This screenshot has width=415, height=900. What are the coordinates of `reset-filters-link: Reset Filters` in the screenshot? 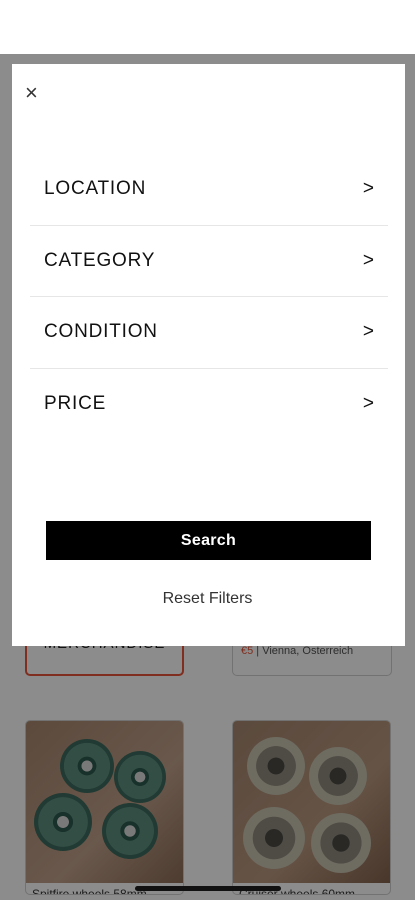 It's located at (207, 599).